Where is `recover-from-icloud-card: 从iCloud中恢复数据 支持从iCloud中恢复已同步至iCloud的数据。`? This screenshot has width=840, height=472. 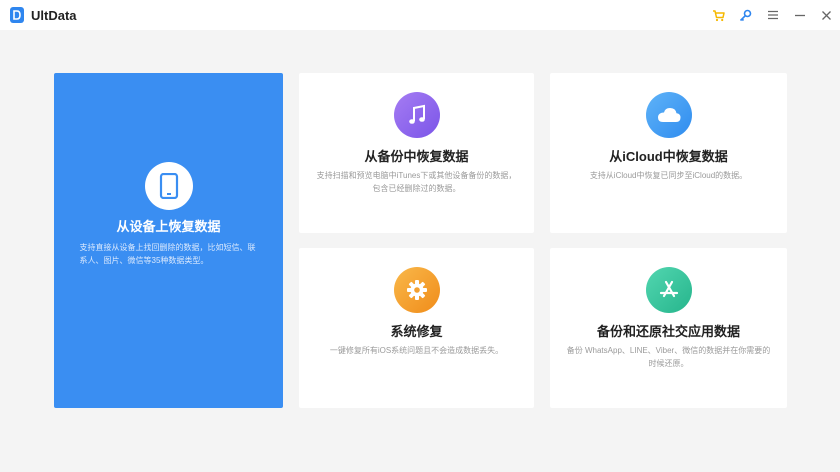 recover-from-icloud-card: 从iCloud中恢复数据 支持从iCloud中恢复已同步至iCloud的数据。 is located at coordinates (668, 153).